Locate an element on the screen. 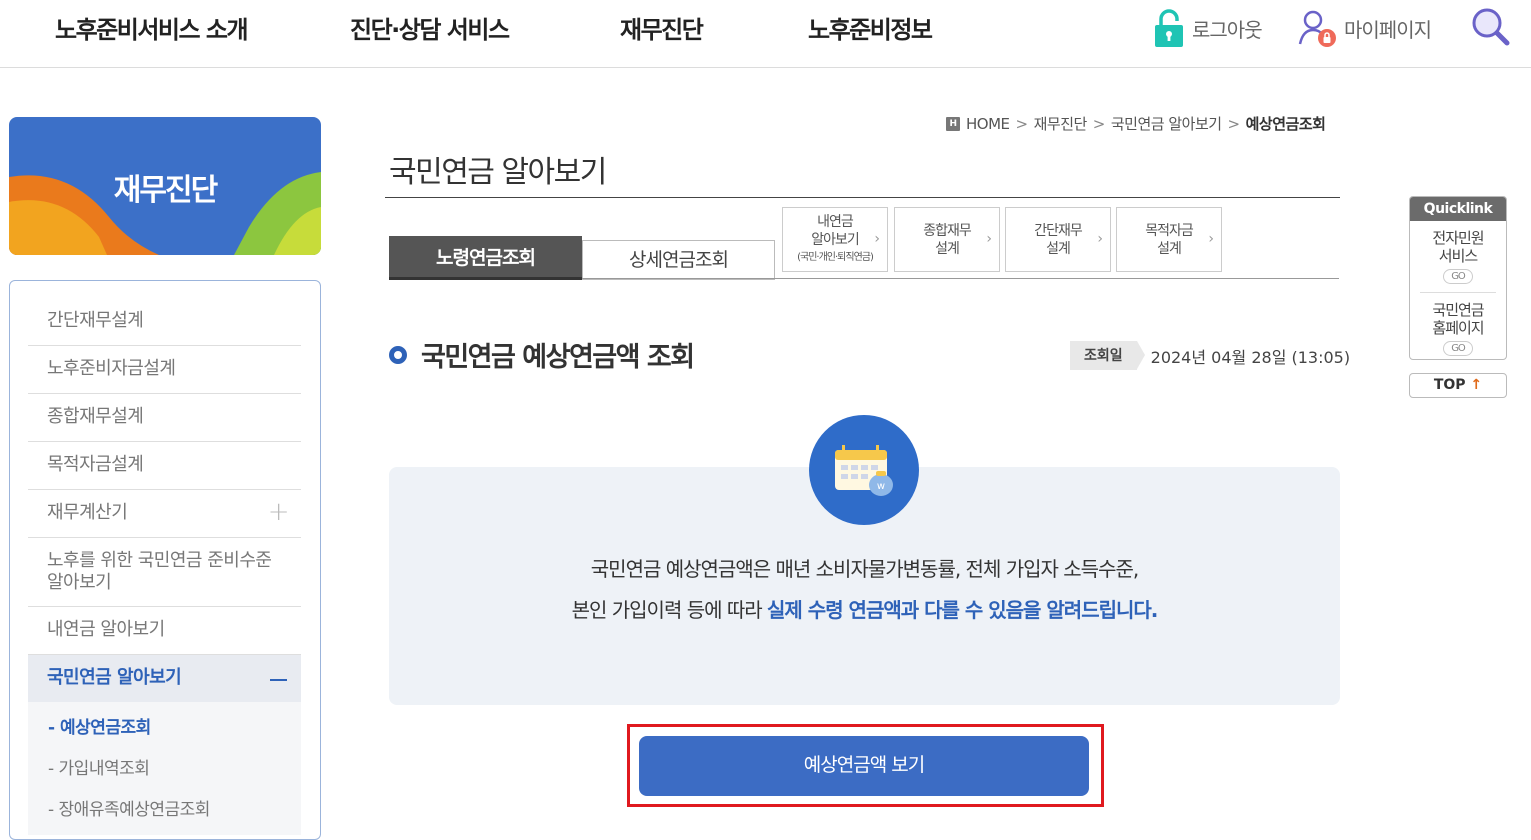 This screenshot has height=840, width=1531. comprehensive-plan-button: 종합재무 설계 › is located at coordinates (947, 239).